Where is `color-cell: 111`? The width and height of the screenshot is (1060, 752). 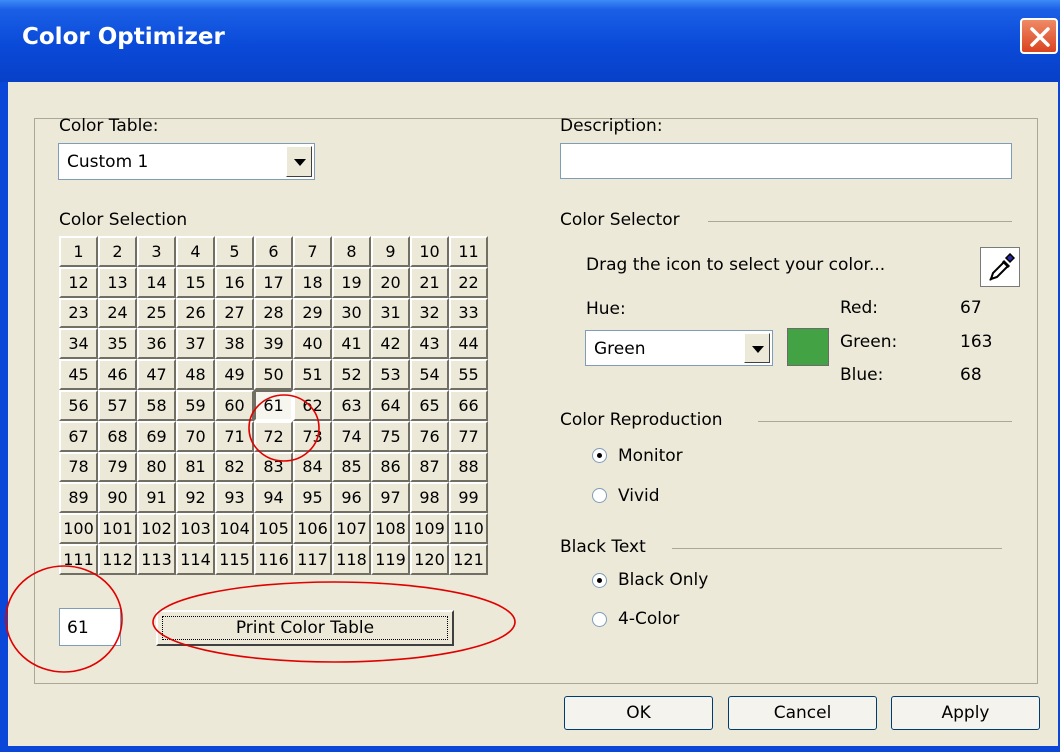 color-cell: 111 is located at coordinates (78, 559).